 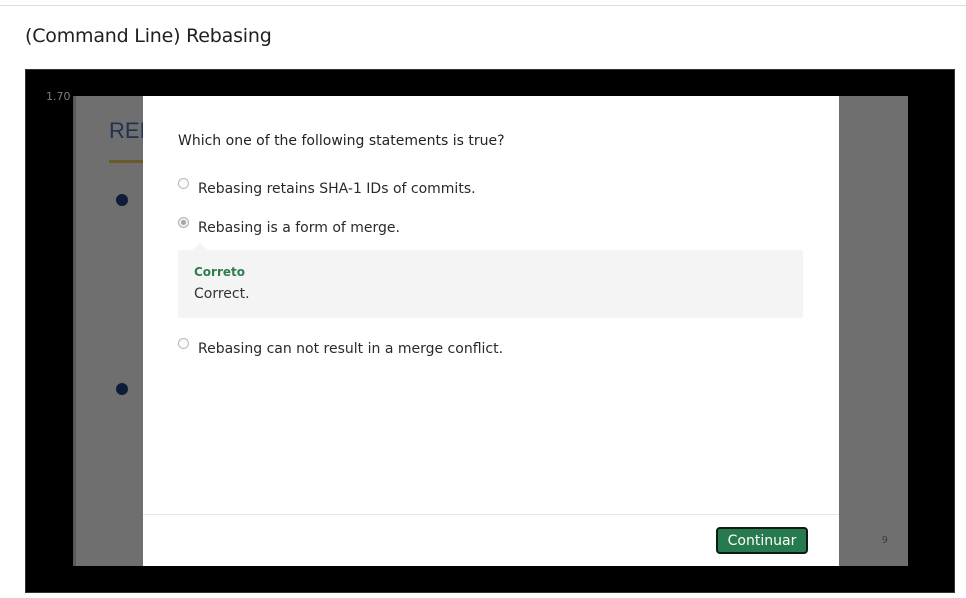 What do you see at coordinates (299, 228) in the screenshot?
I see `answer-option-label: Rebasing is a form of merge.` at bounding box center [299, 228].